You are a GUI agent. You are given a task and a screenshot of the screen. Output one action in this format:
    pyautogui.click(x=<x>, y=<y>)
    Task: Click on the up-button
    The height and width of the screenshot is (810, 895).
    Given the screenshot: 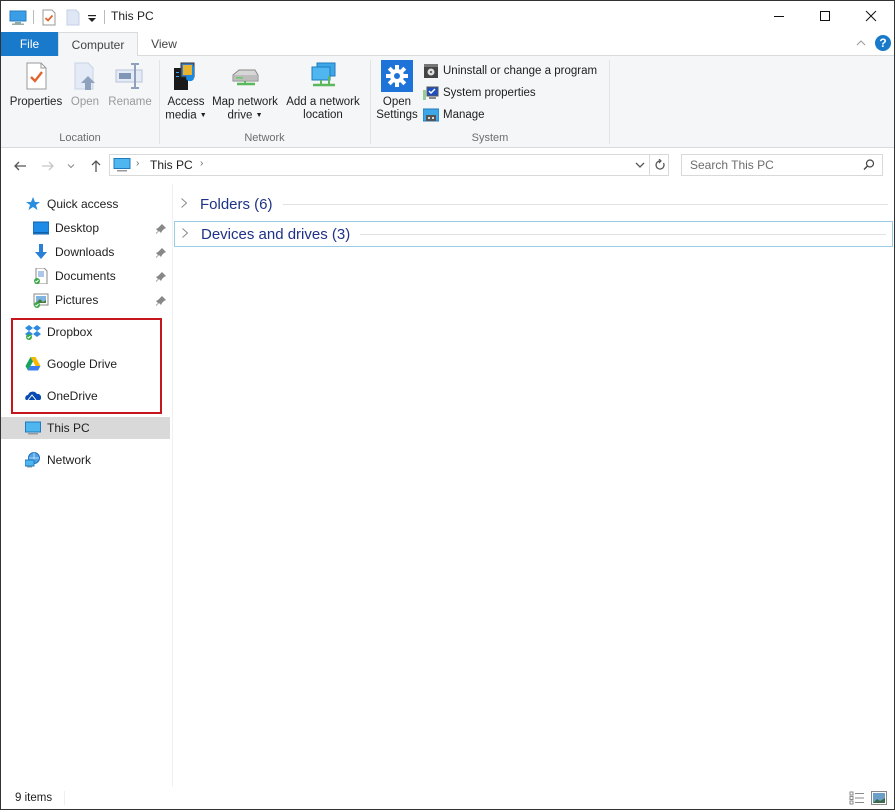 What is the action you would take?
    pyautogui.click(x=96, y=166)
    